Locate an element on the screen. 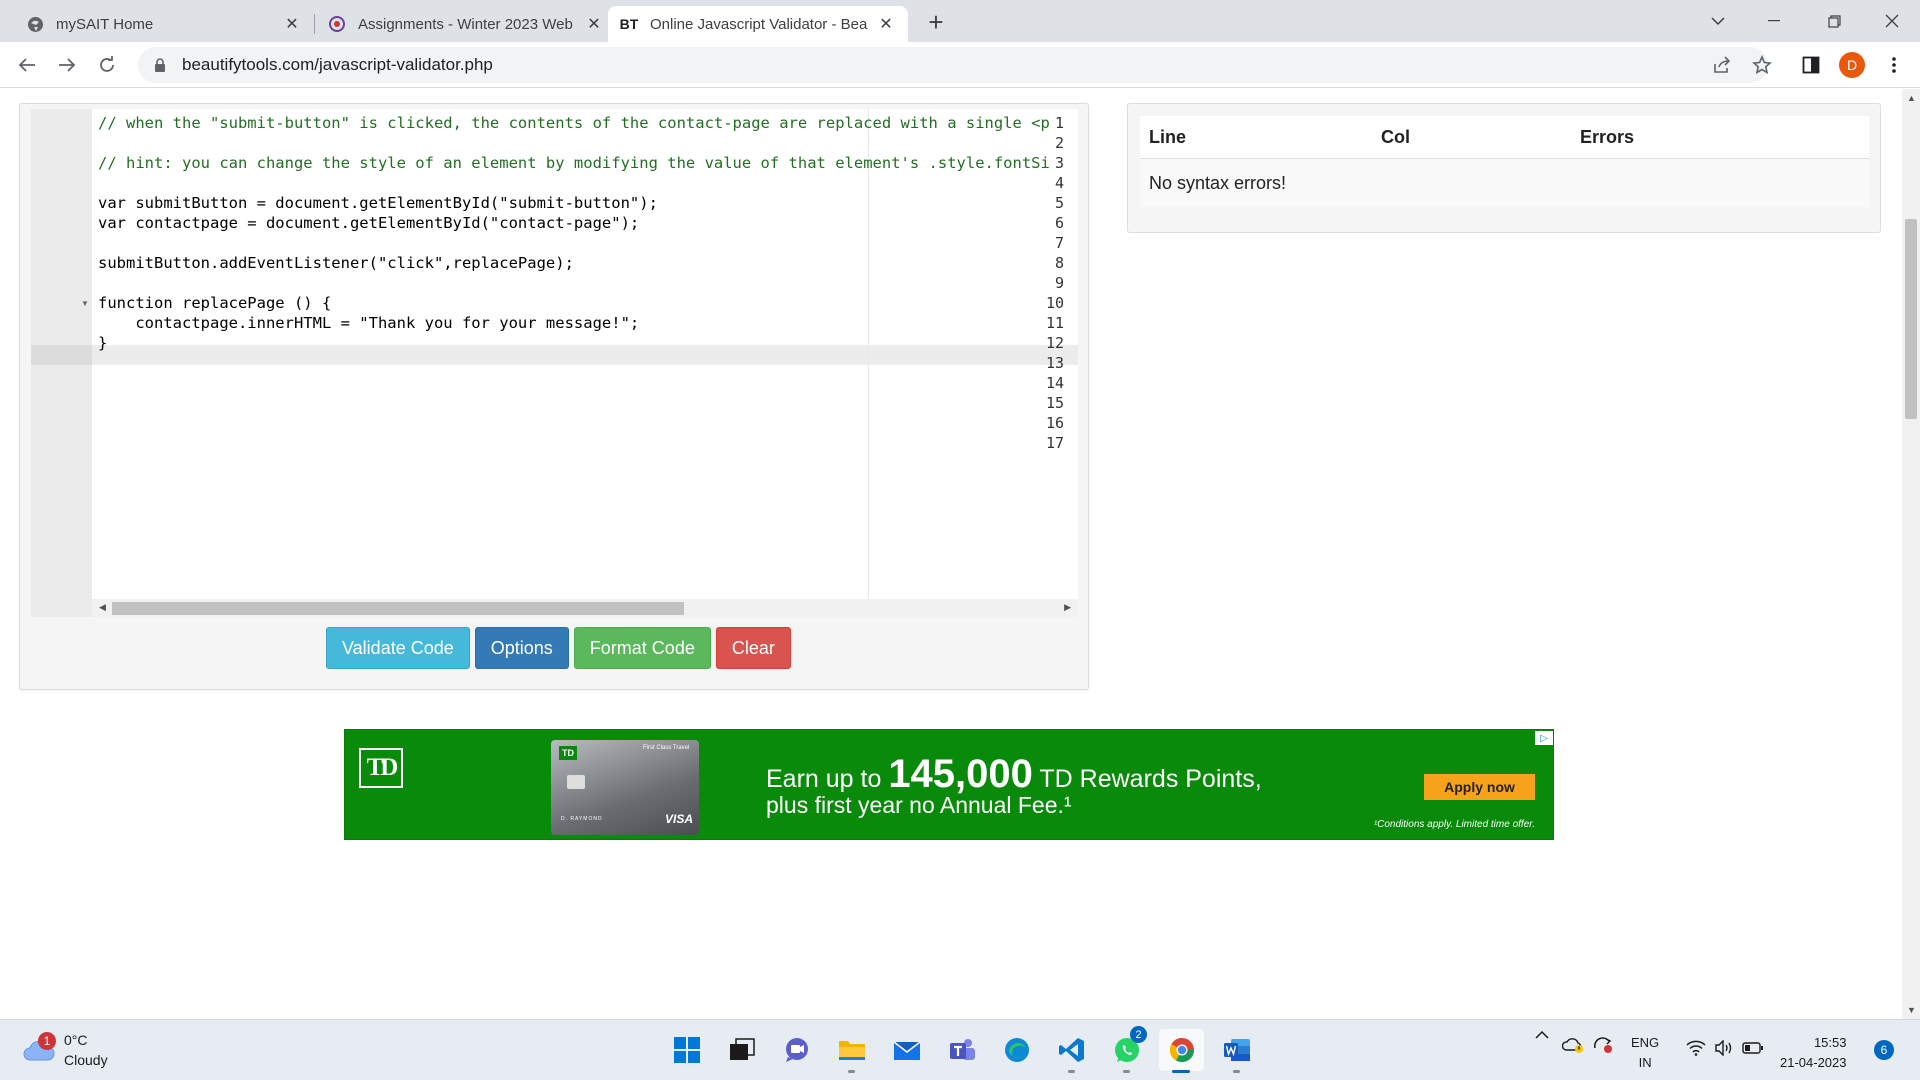  menu-kebab-icon is located at coordinates (1894, 65).